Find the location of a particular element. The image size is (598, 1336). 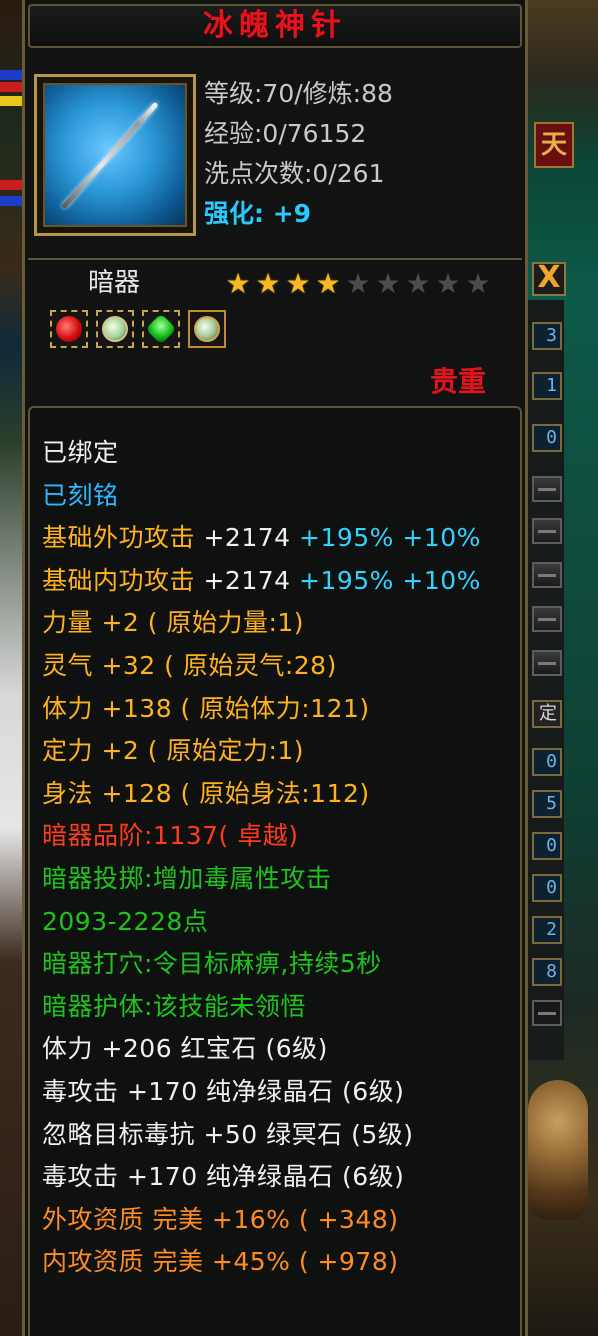

side-readout: 2 is located at coordinates (547, 930).